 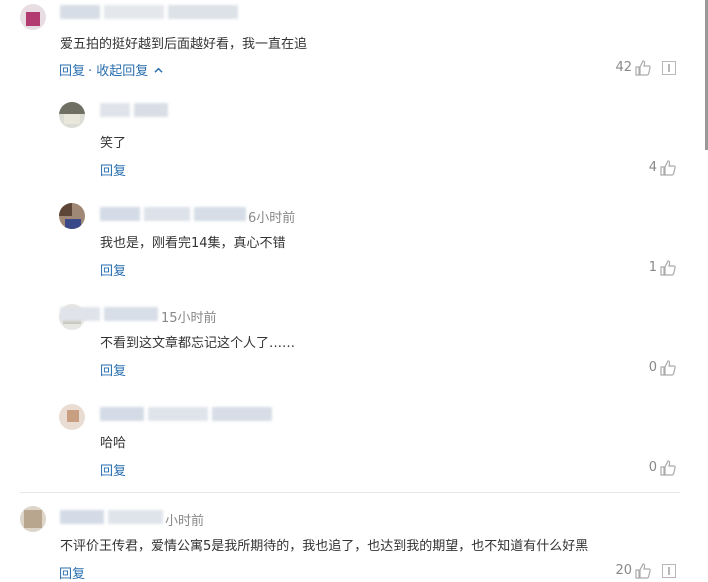 I want to click on comment-text: 哈哈, so click(x=113, y=443).